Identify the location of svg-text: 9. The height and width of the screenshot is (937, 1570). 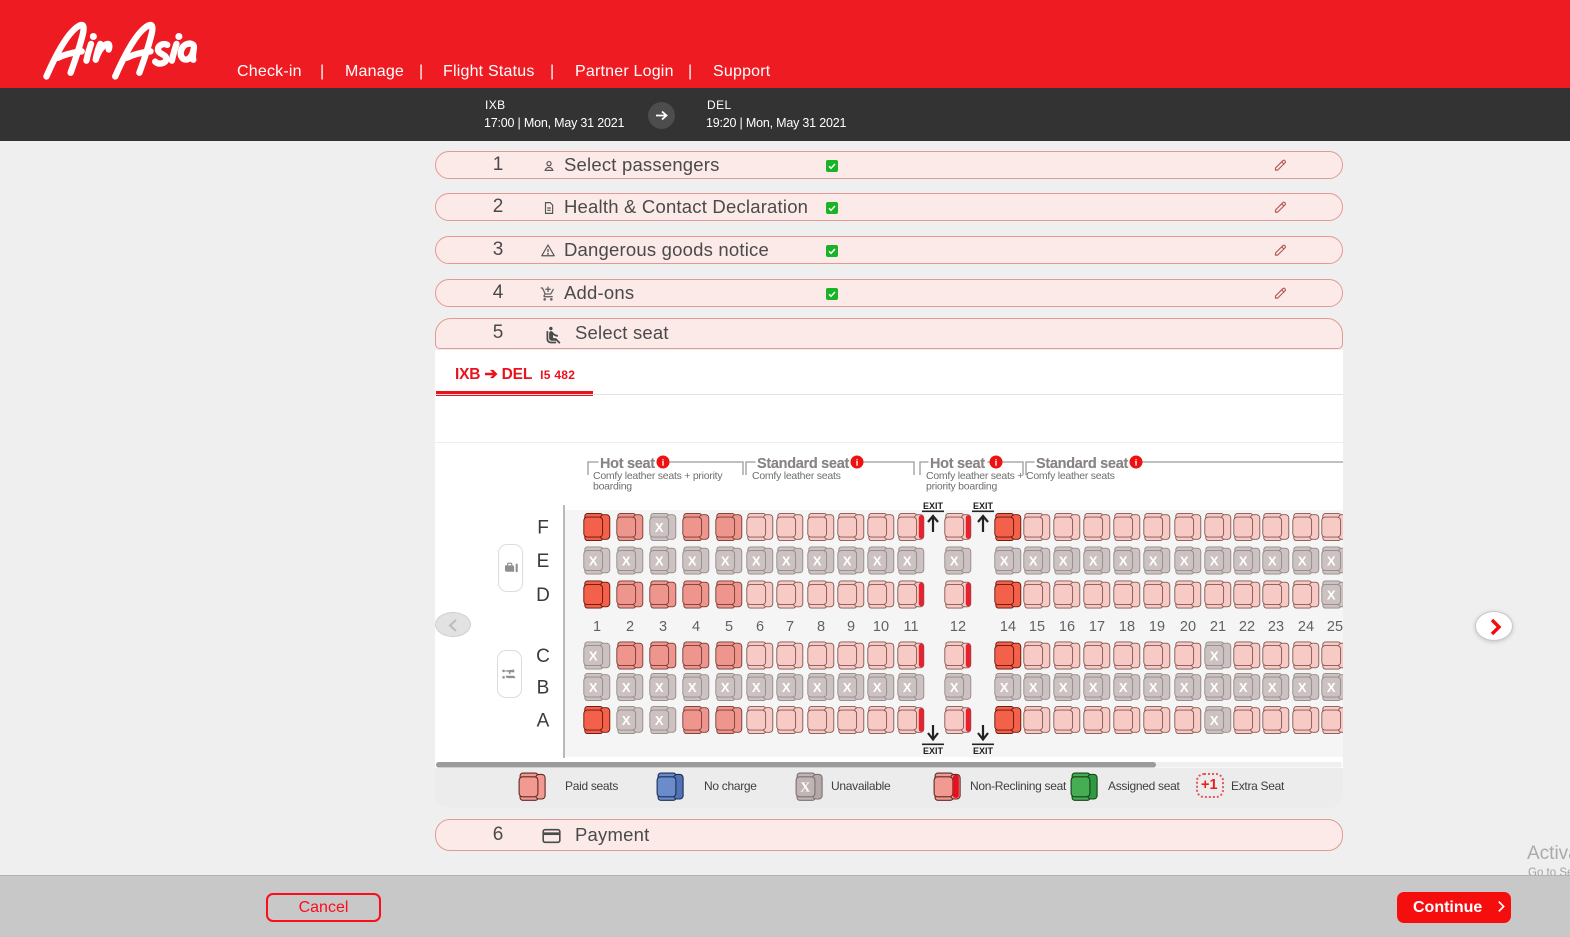
(851, 627).